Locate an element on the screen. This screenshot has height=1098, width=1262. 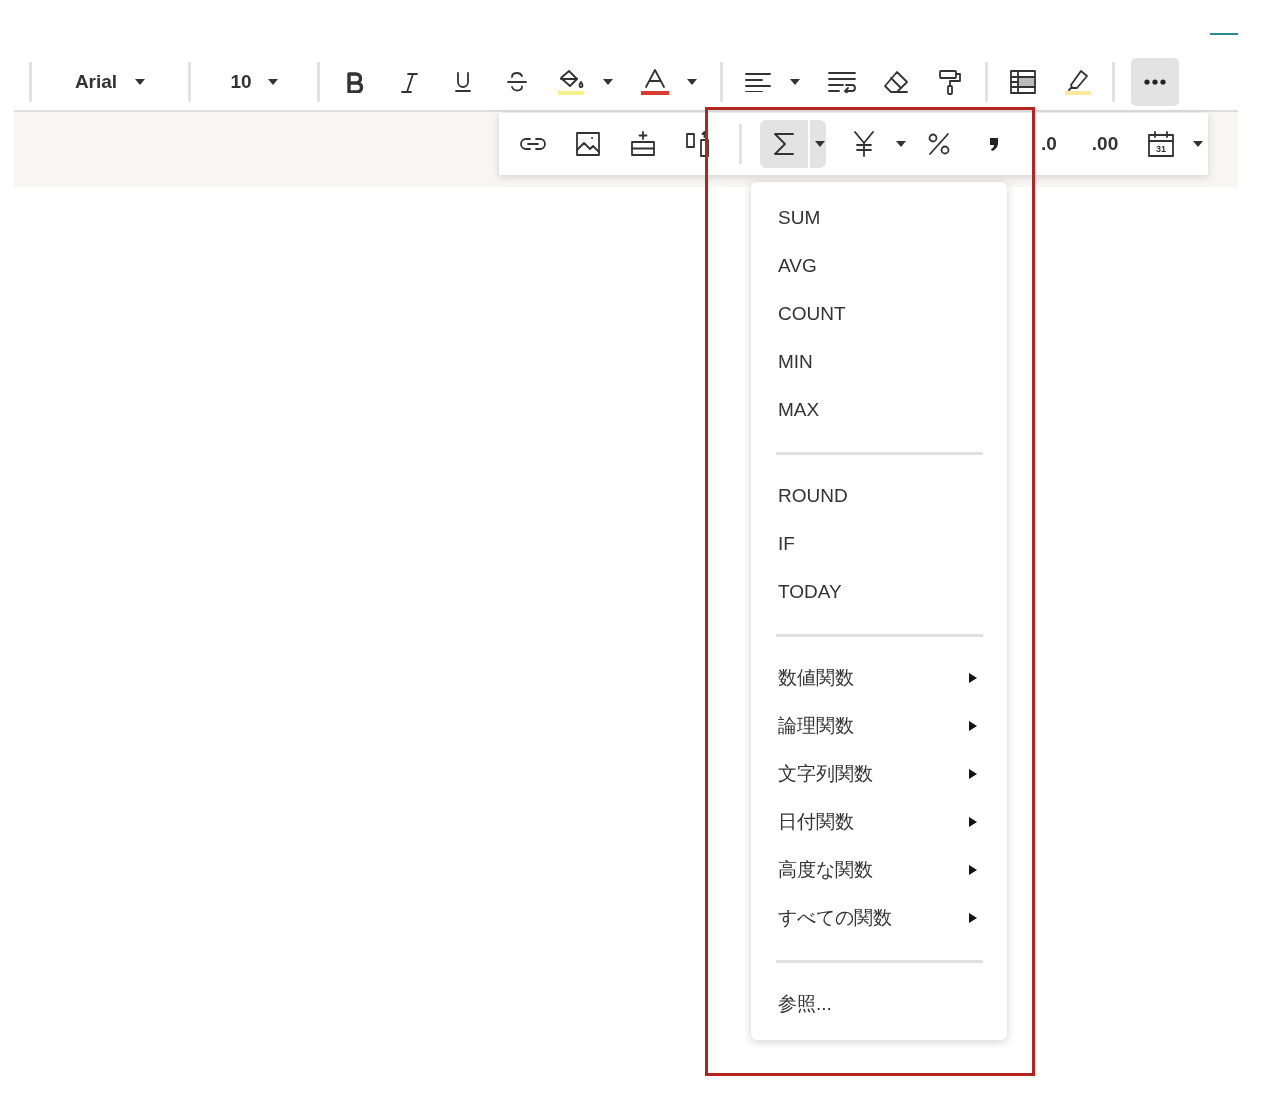
menu-item-label: IF is located at coordinates (786, 544).